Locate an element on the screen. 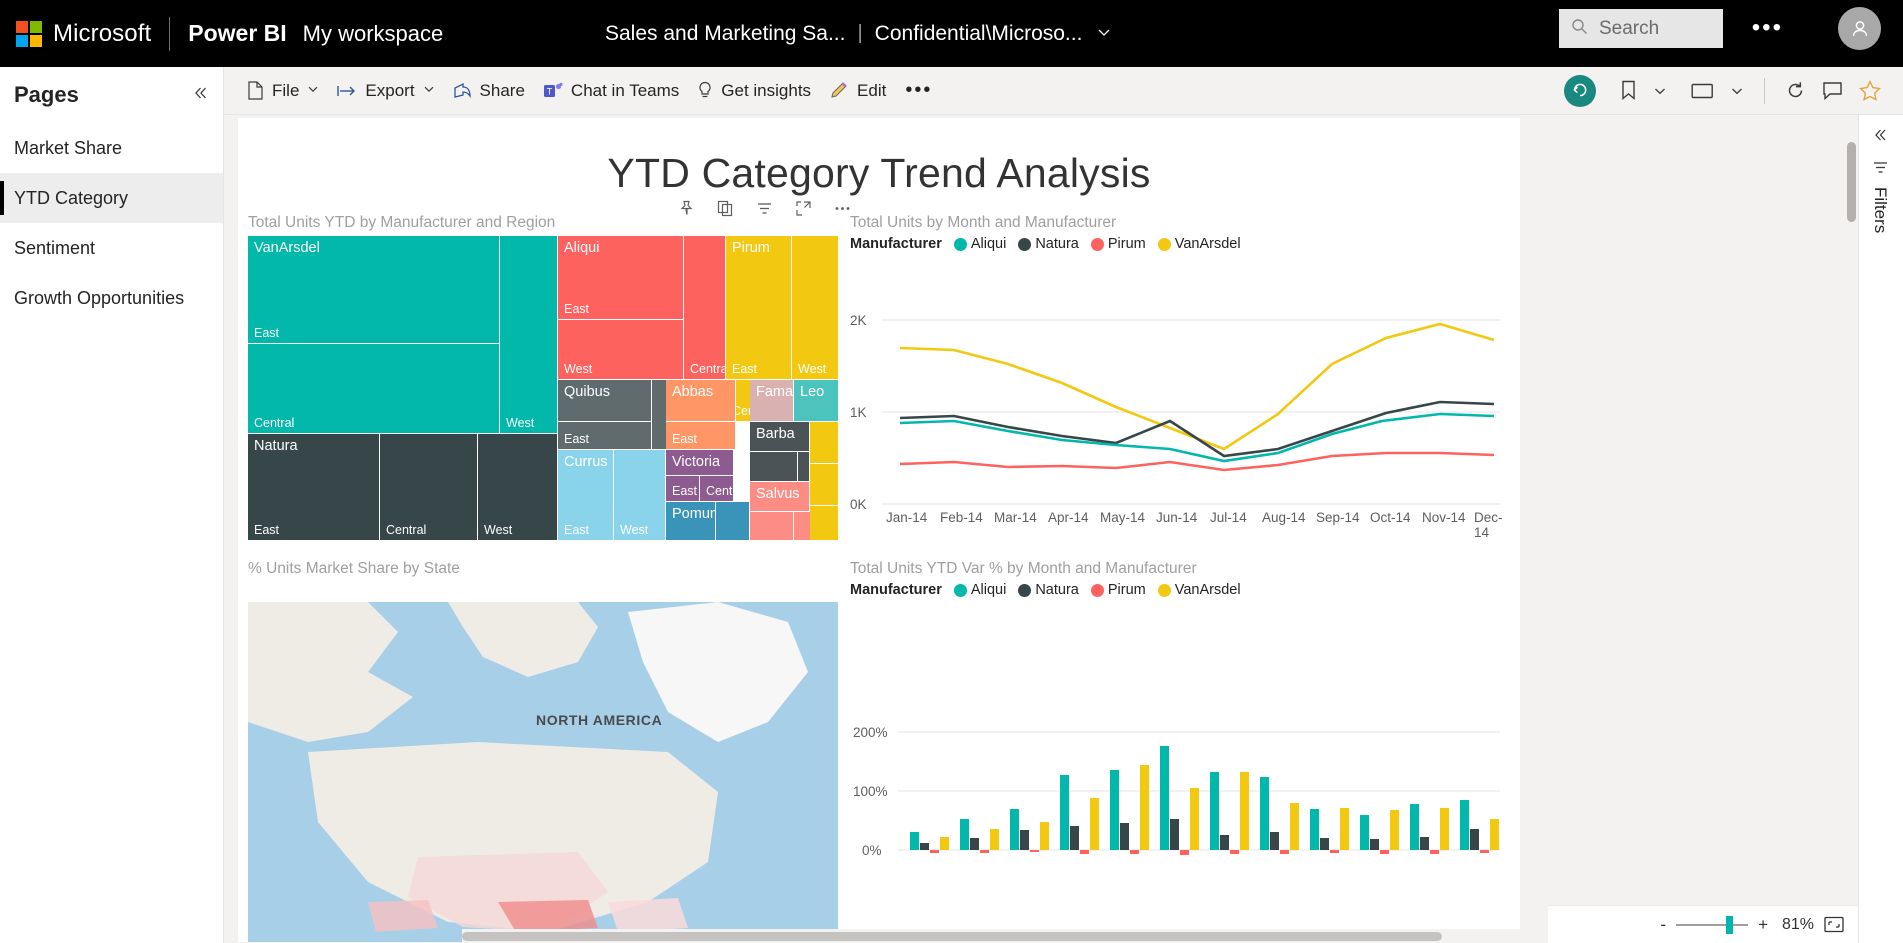  tile-manufacturer: Abbas is located at coordinates (693, 392).